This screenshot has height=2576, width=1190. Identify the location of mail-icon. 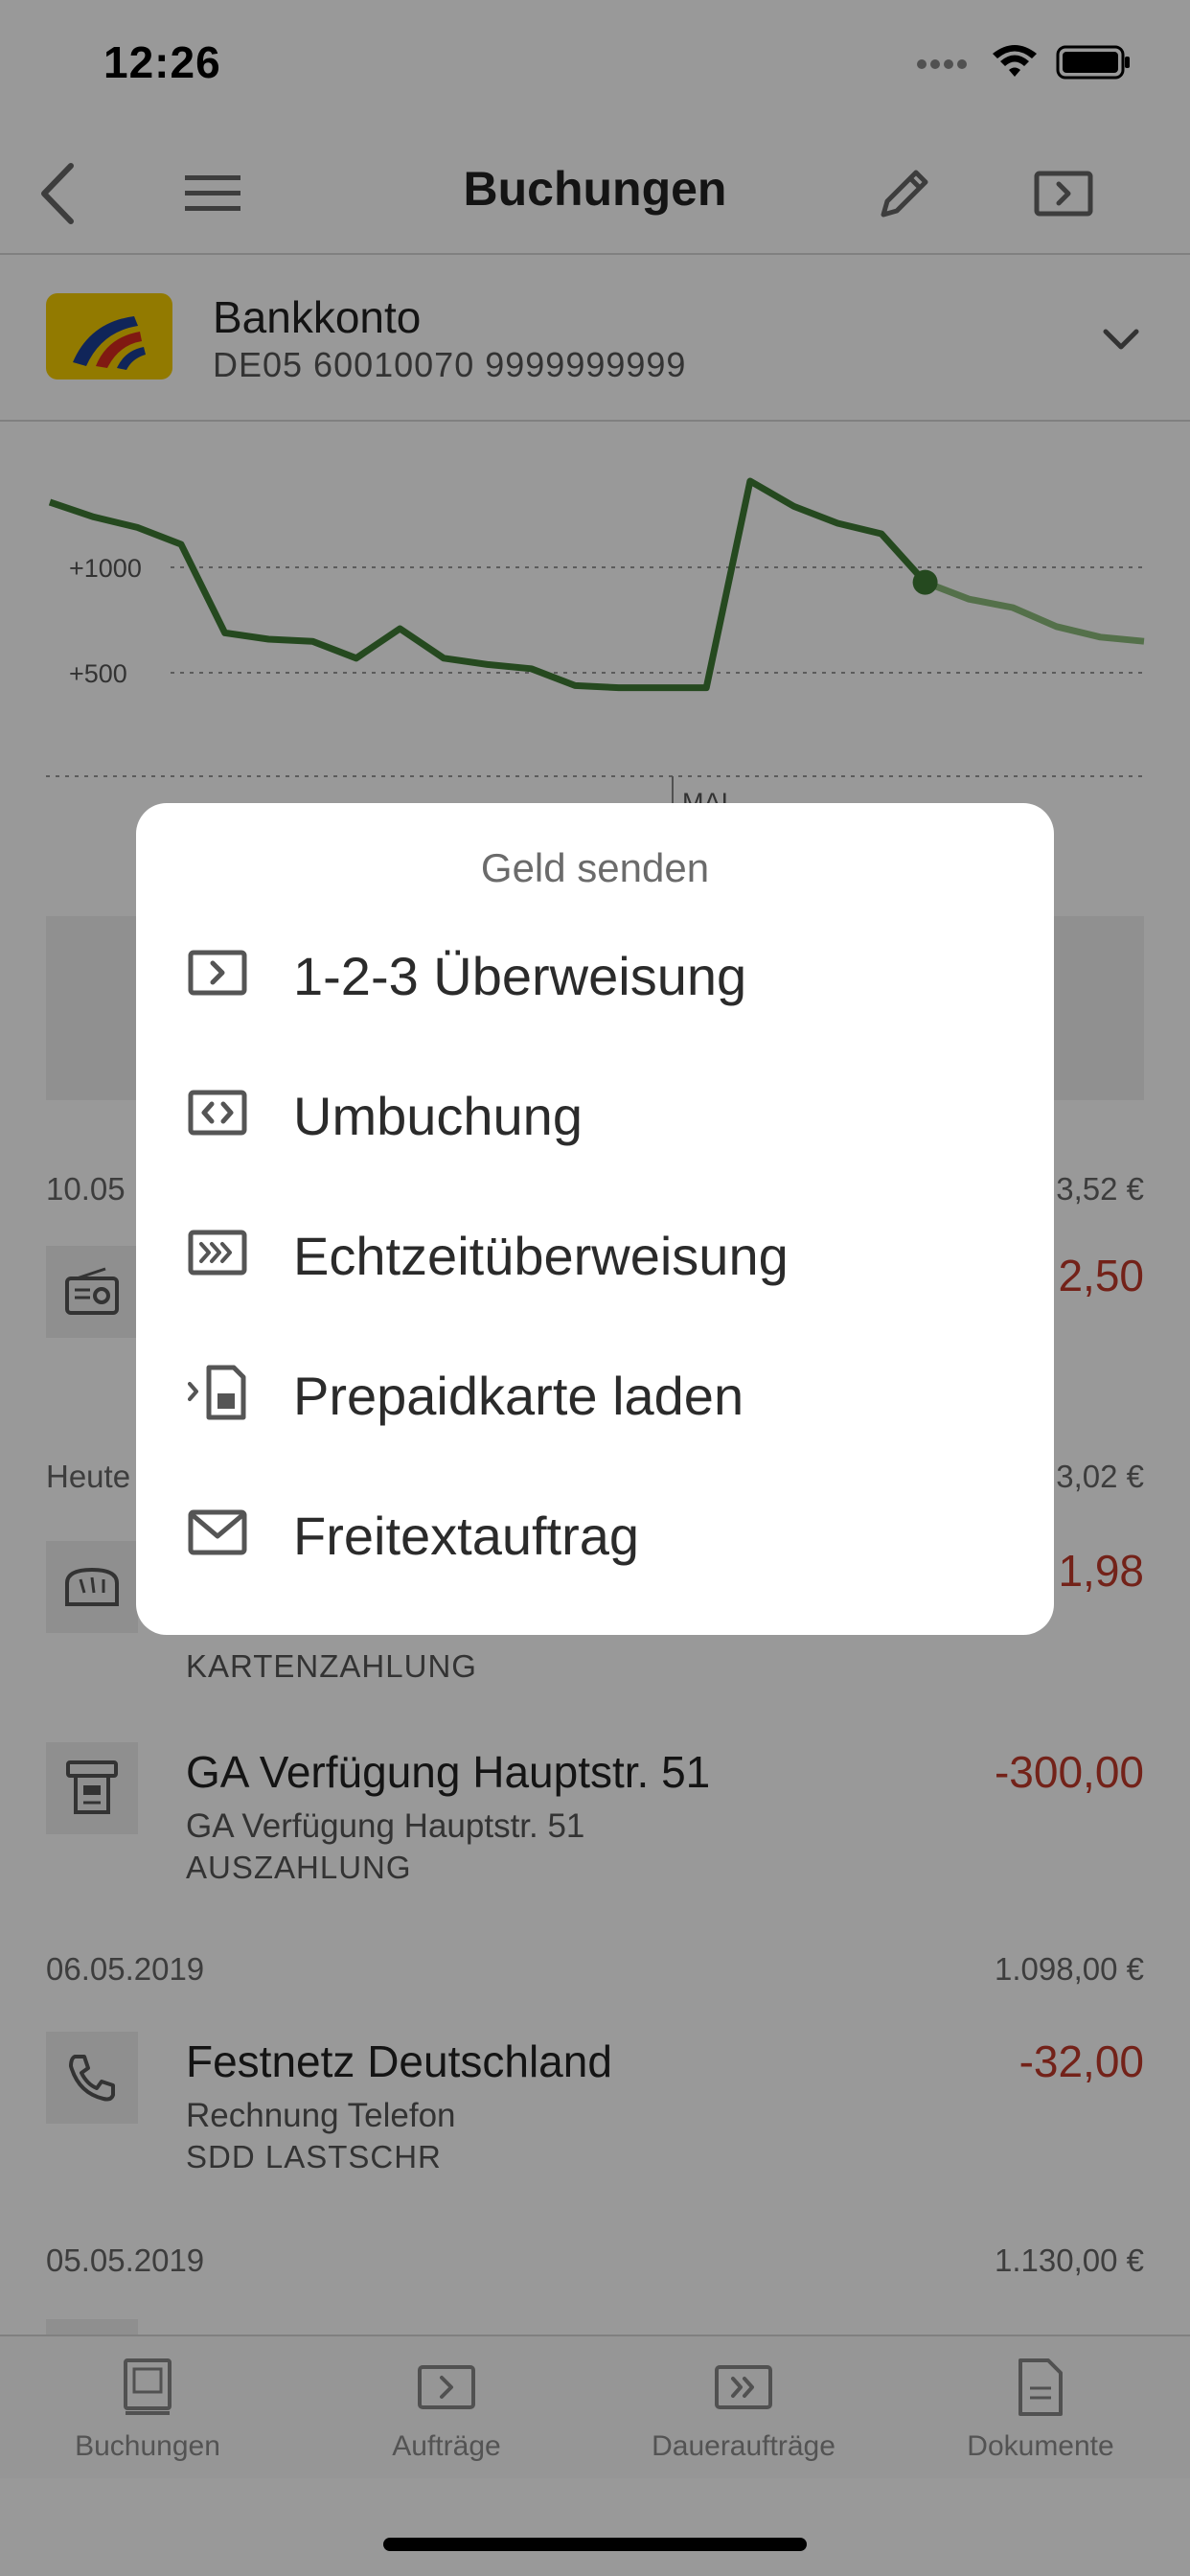
(218, 1532).